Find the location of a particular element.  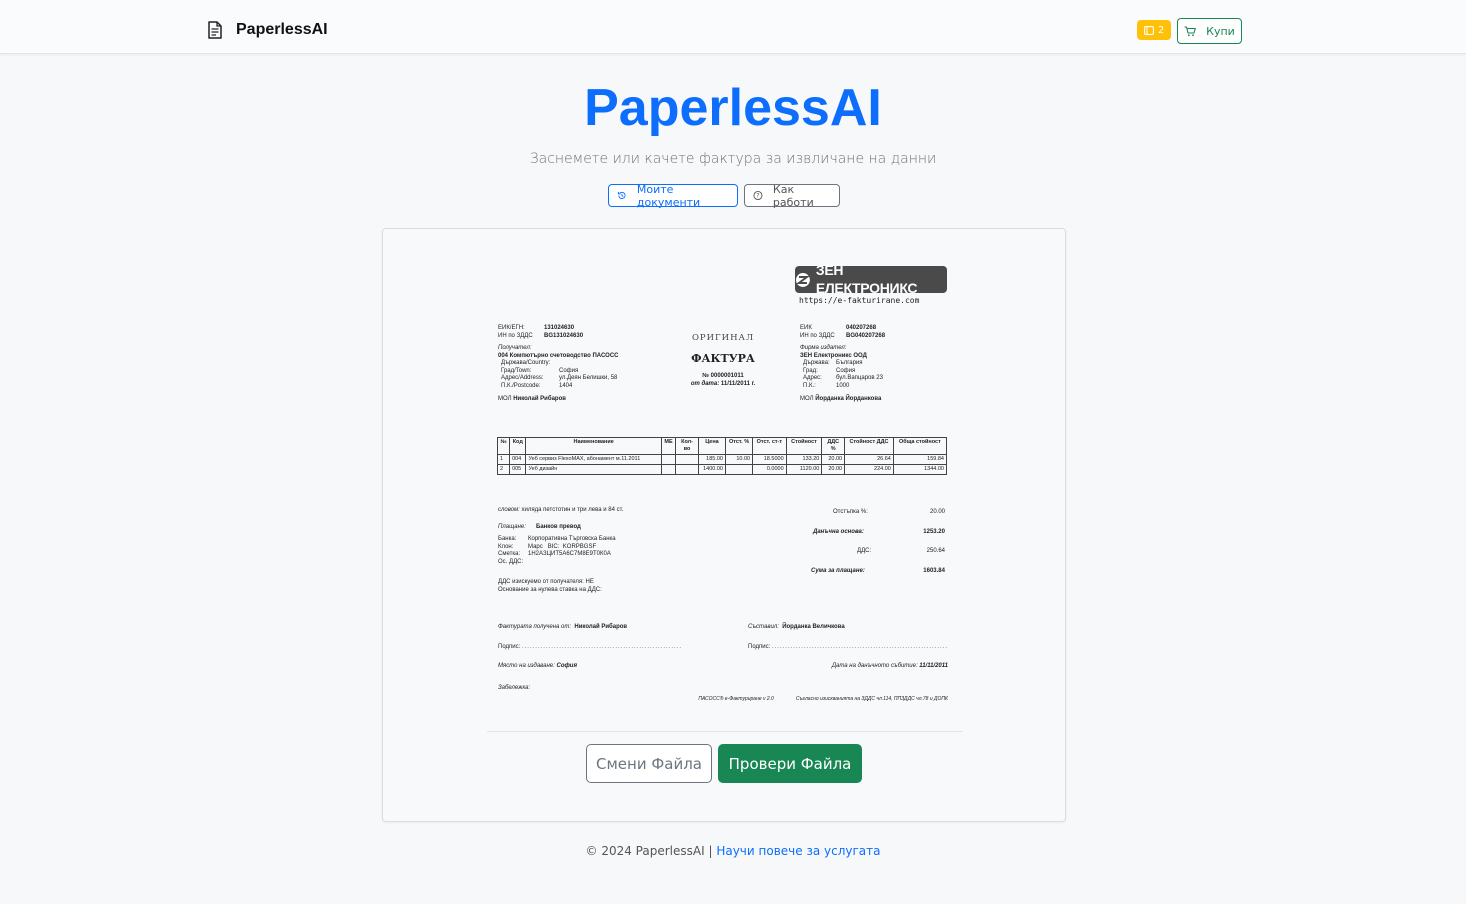

invoice-original: ОРИГИНАЛ is located at coordinates (723, 338).